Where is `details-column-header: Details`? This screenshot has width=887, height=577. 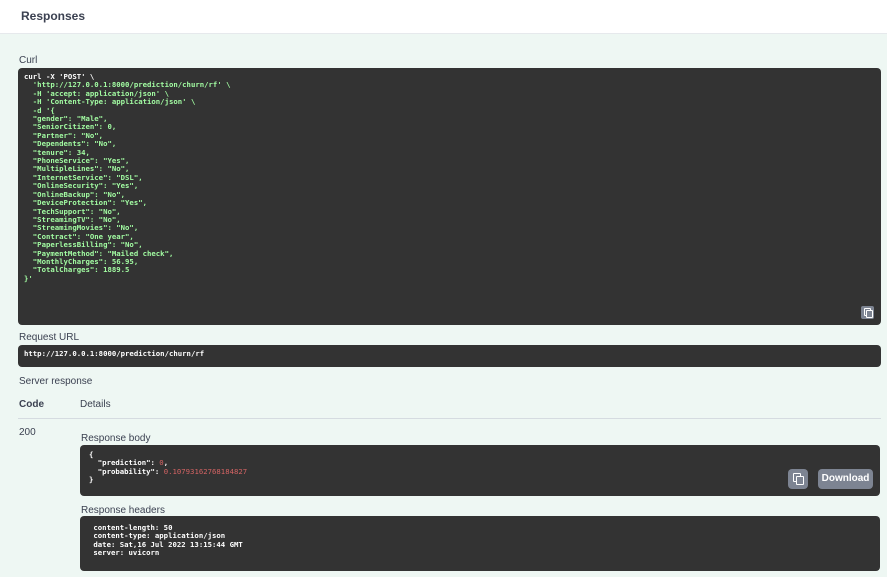
details-column-header: Details is located at coordinates (95, 404).